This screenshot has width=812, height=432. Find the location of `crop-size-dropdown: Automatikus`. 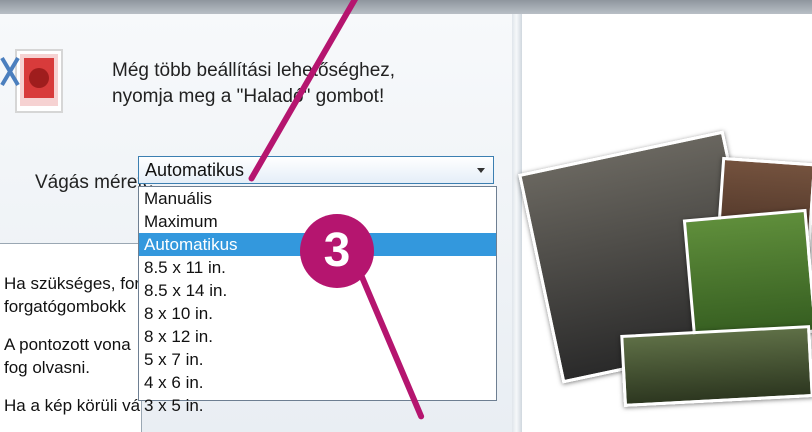

crop-size-dropdown: Automatikus is located at coordinates (316, 170).